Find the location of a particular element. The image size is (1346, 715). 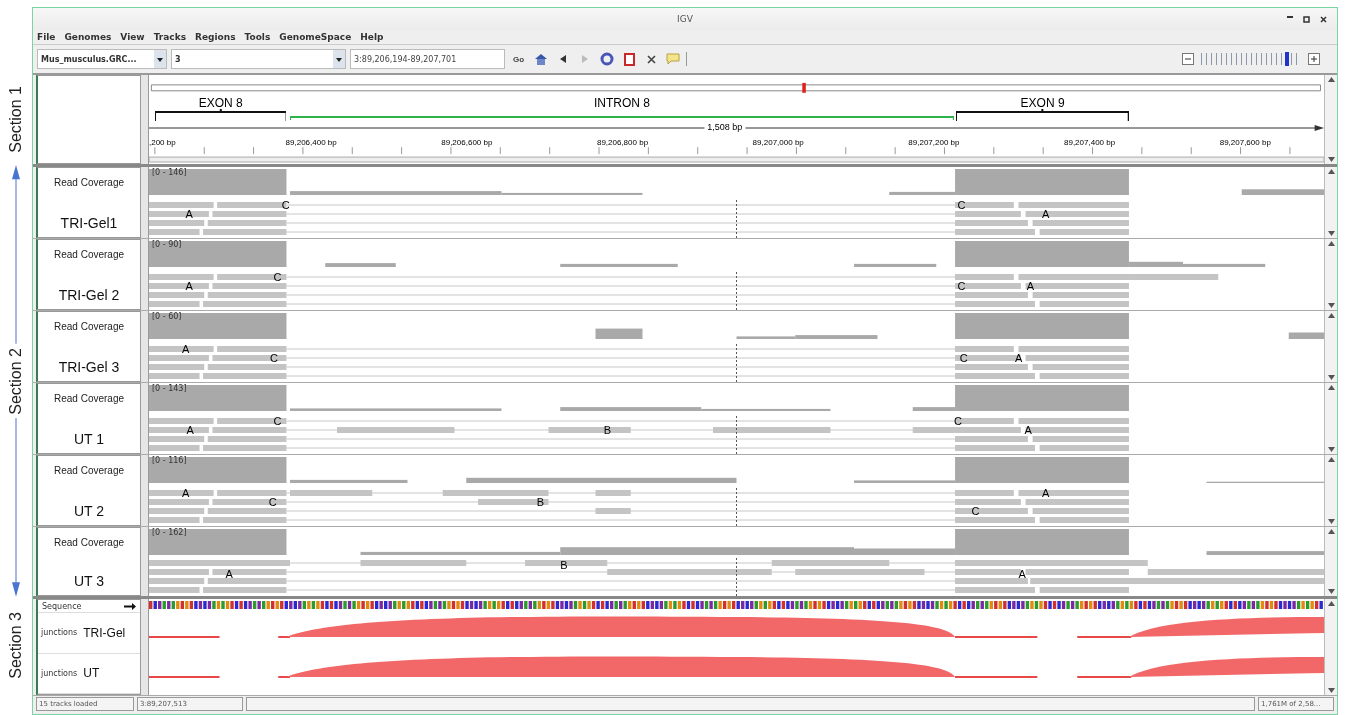

tick-label: 89,207,600 bp is located at coordinates (1245, 142).